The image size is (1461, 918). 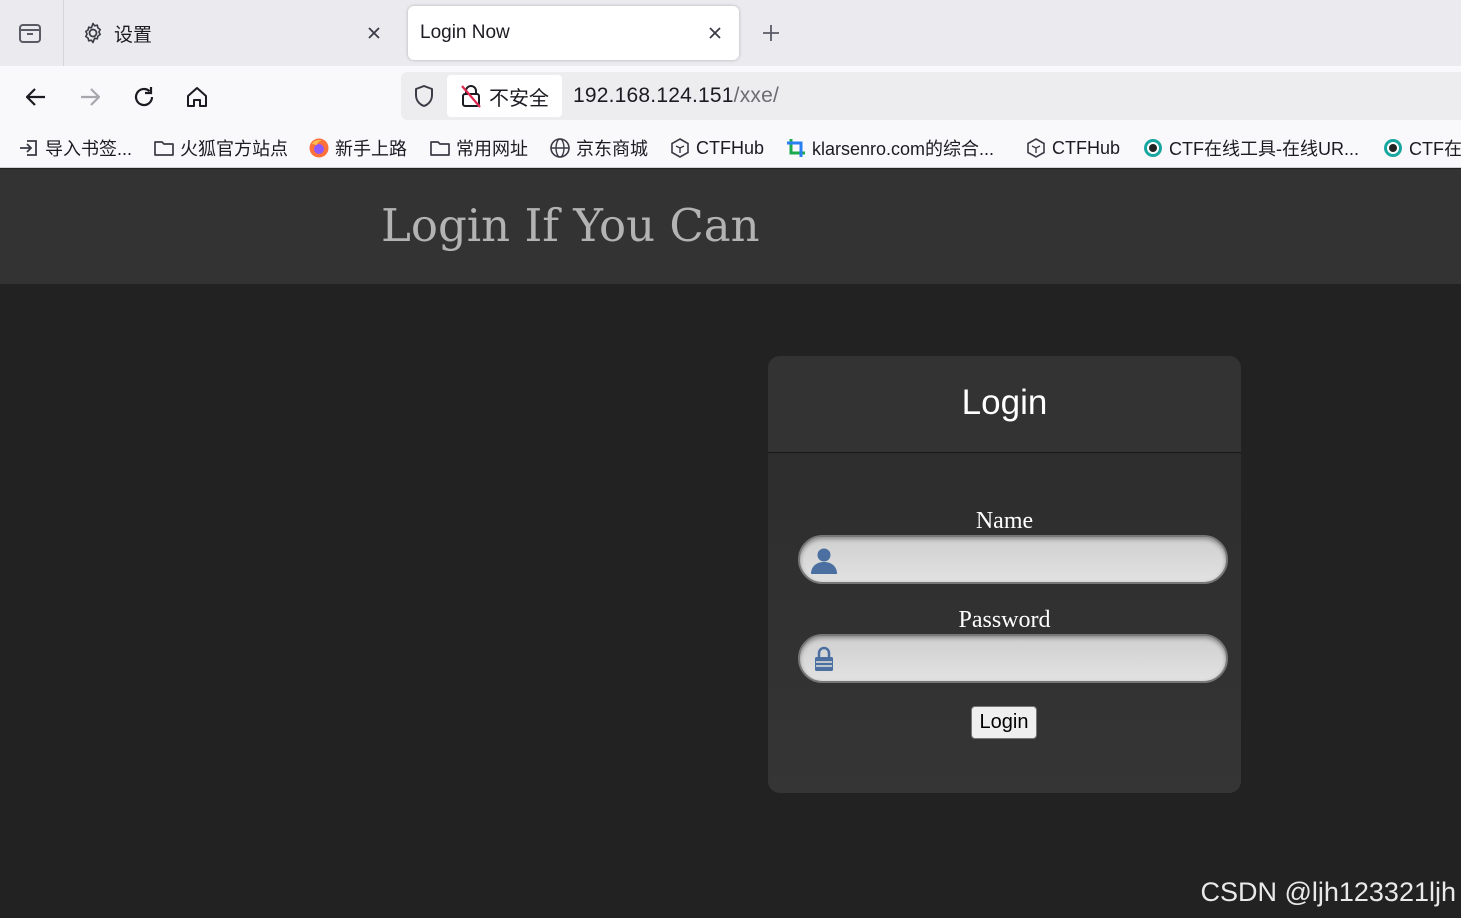 What do you see at coordinates (570, 225) in the screenshot?
I see `page-title: Login If You Can` at bounding box center [570, 225].